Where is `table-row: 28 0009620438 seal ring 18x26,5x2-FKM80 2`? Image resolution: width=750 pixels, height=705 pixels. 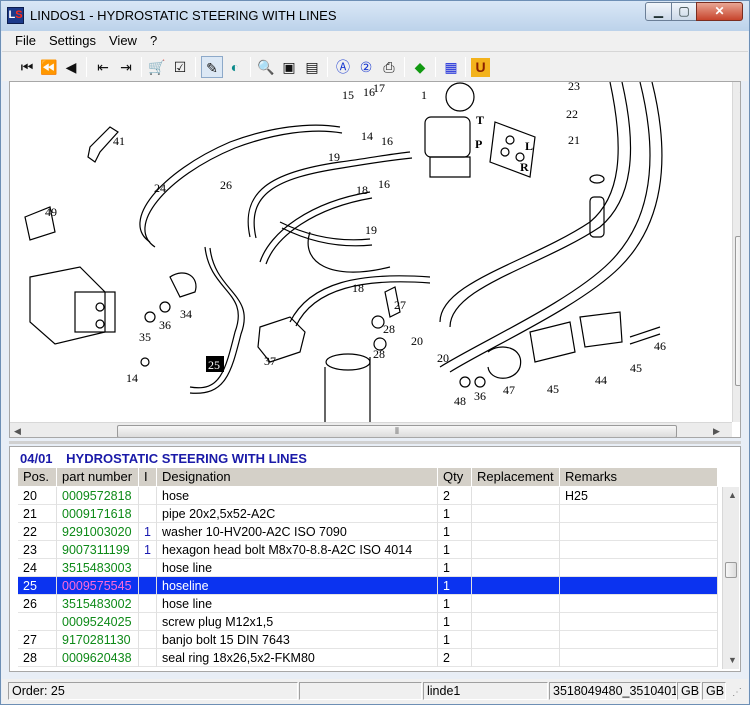 table-row: 28 0009620438 seal ring 18x26,5x2-FKM80 2 is located at coordinates (368, 658).